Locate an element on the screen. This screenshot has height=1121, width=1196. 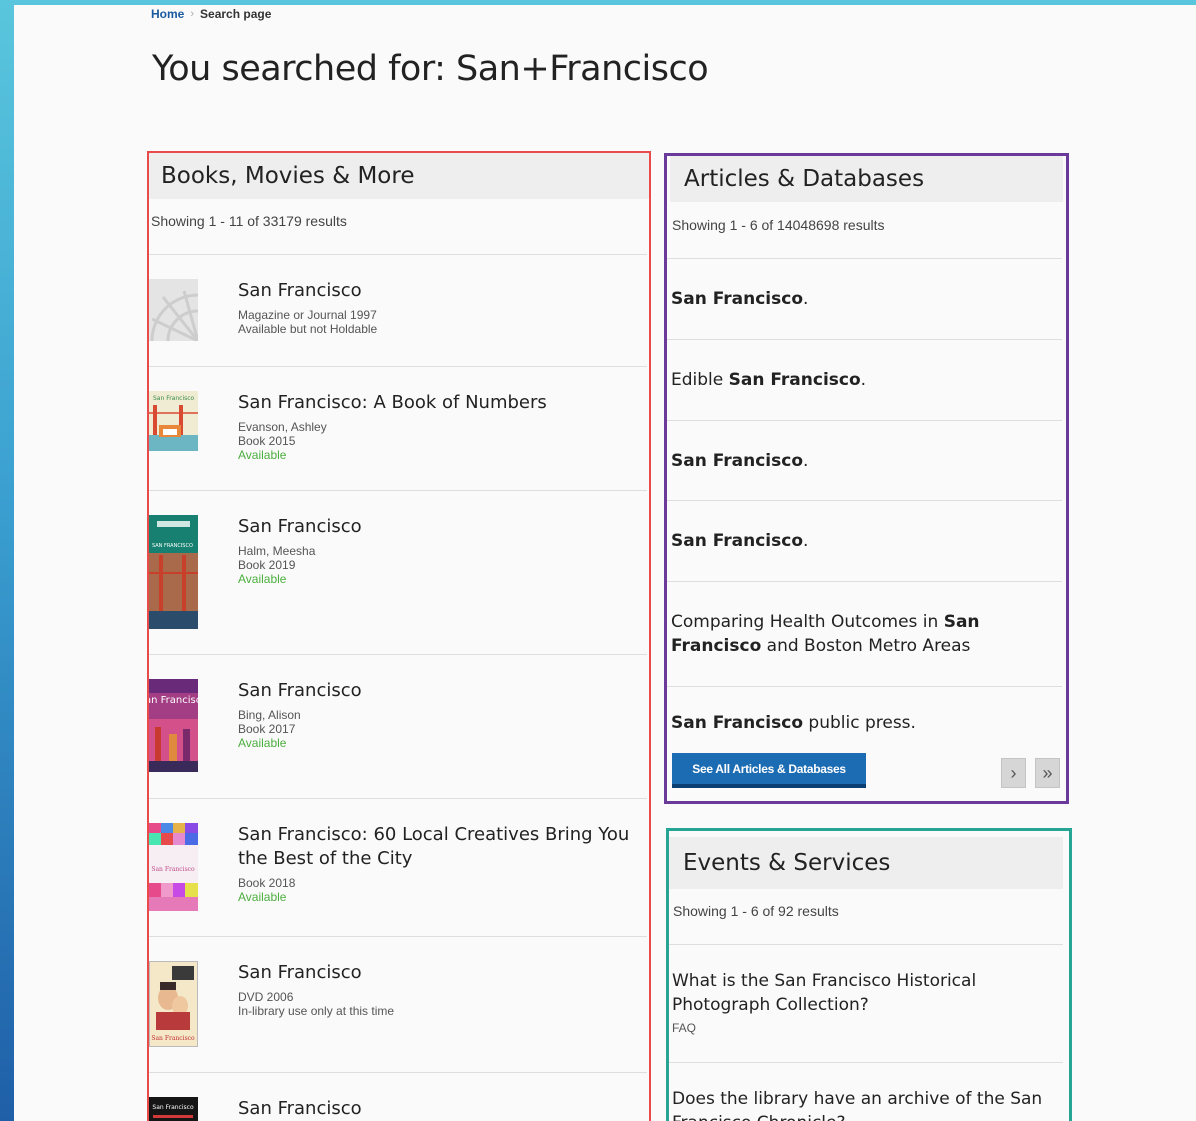
book-cover-label: SAN FRANCISCO is located at coordinates (172, 546).